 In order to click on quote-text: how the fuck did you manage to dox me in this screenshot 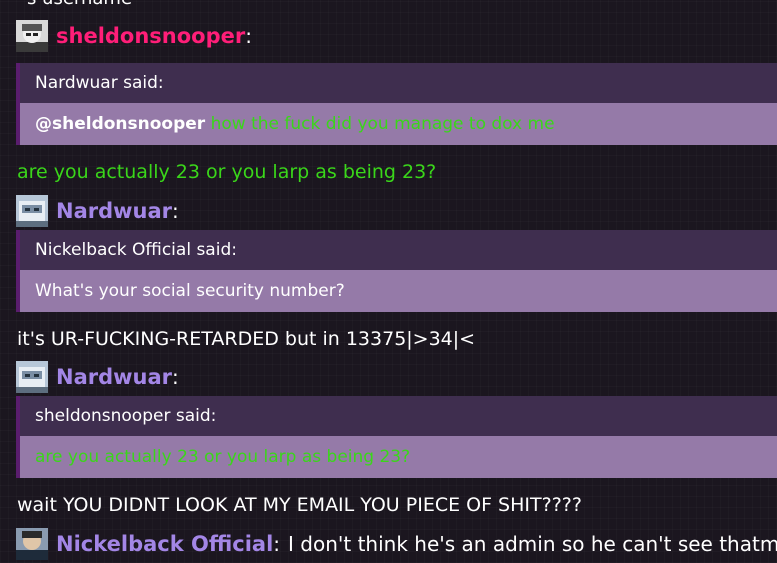, I will do `click(382, 124)`.